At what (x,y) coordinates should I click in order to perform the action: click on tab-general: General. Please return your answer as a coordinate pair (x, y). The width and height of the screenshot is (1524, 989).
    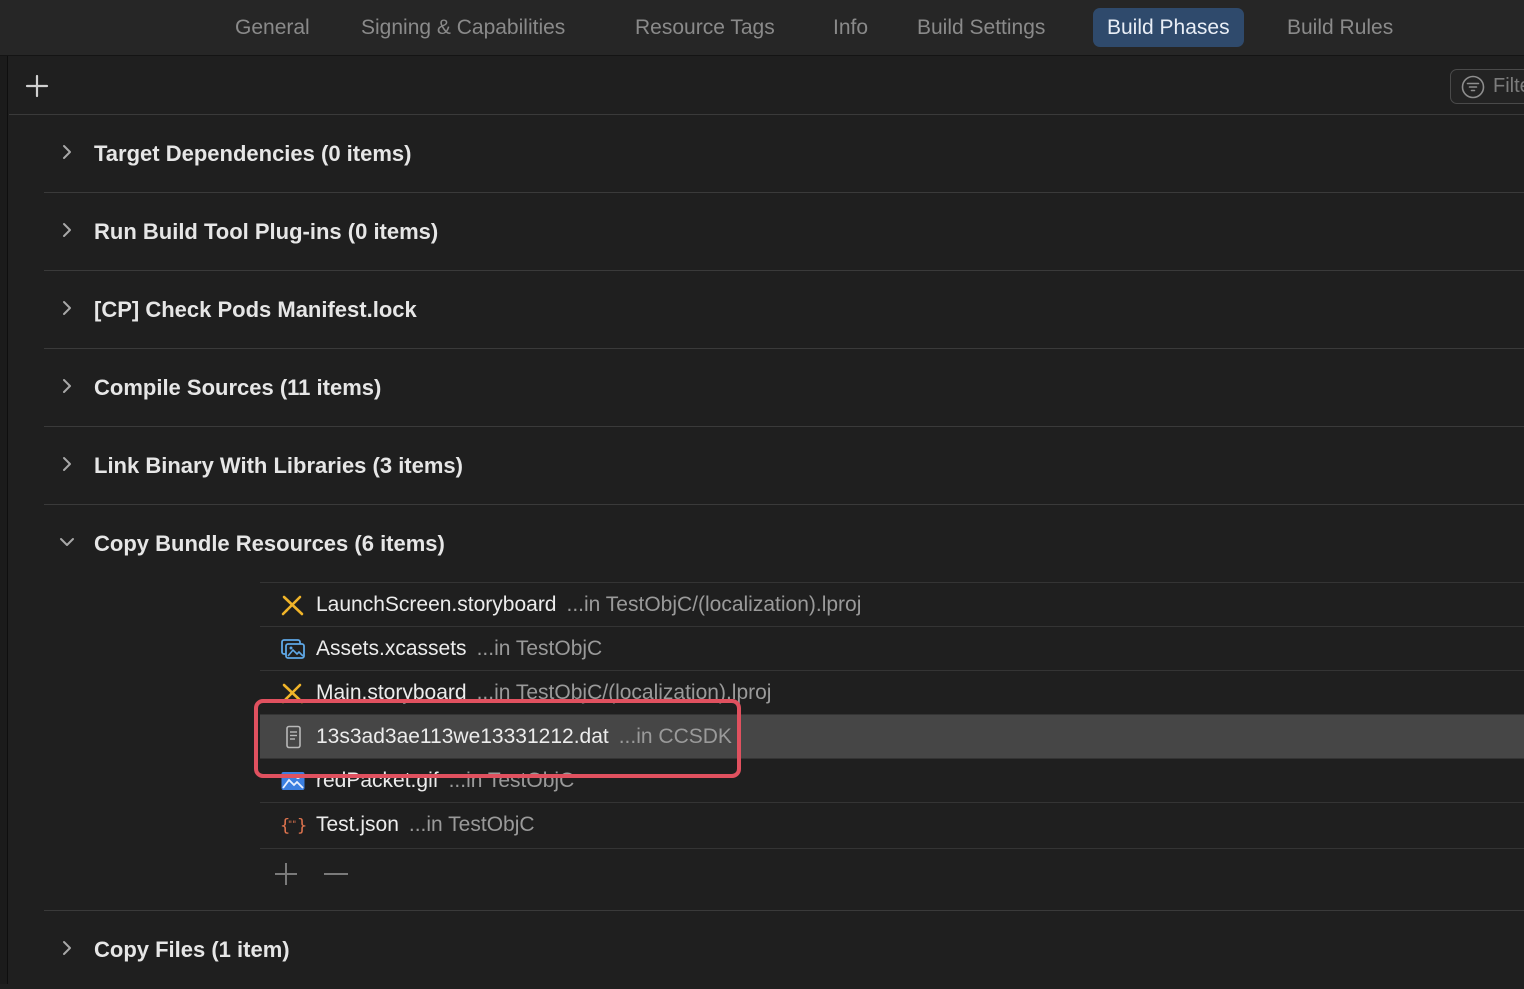
    Looking at the image, I should click on (272, 27).